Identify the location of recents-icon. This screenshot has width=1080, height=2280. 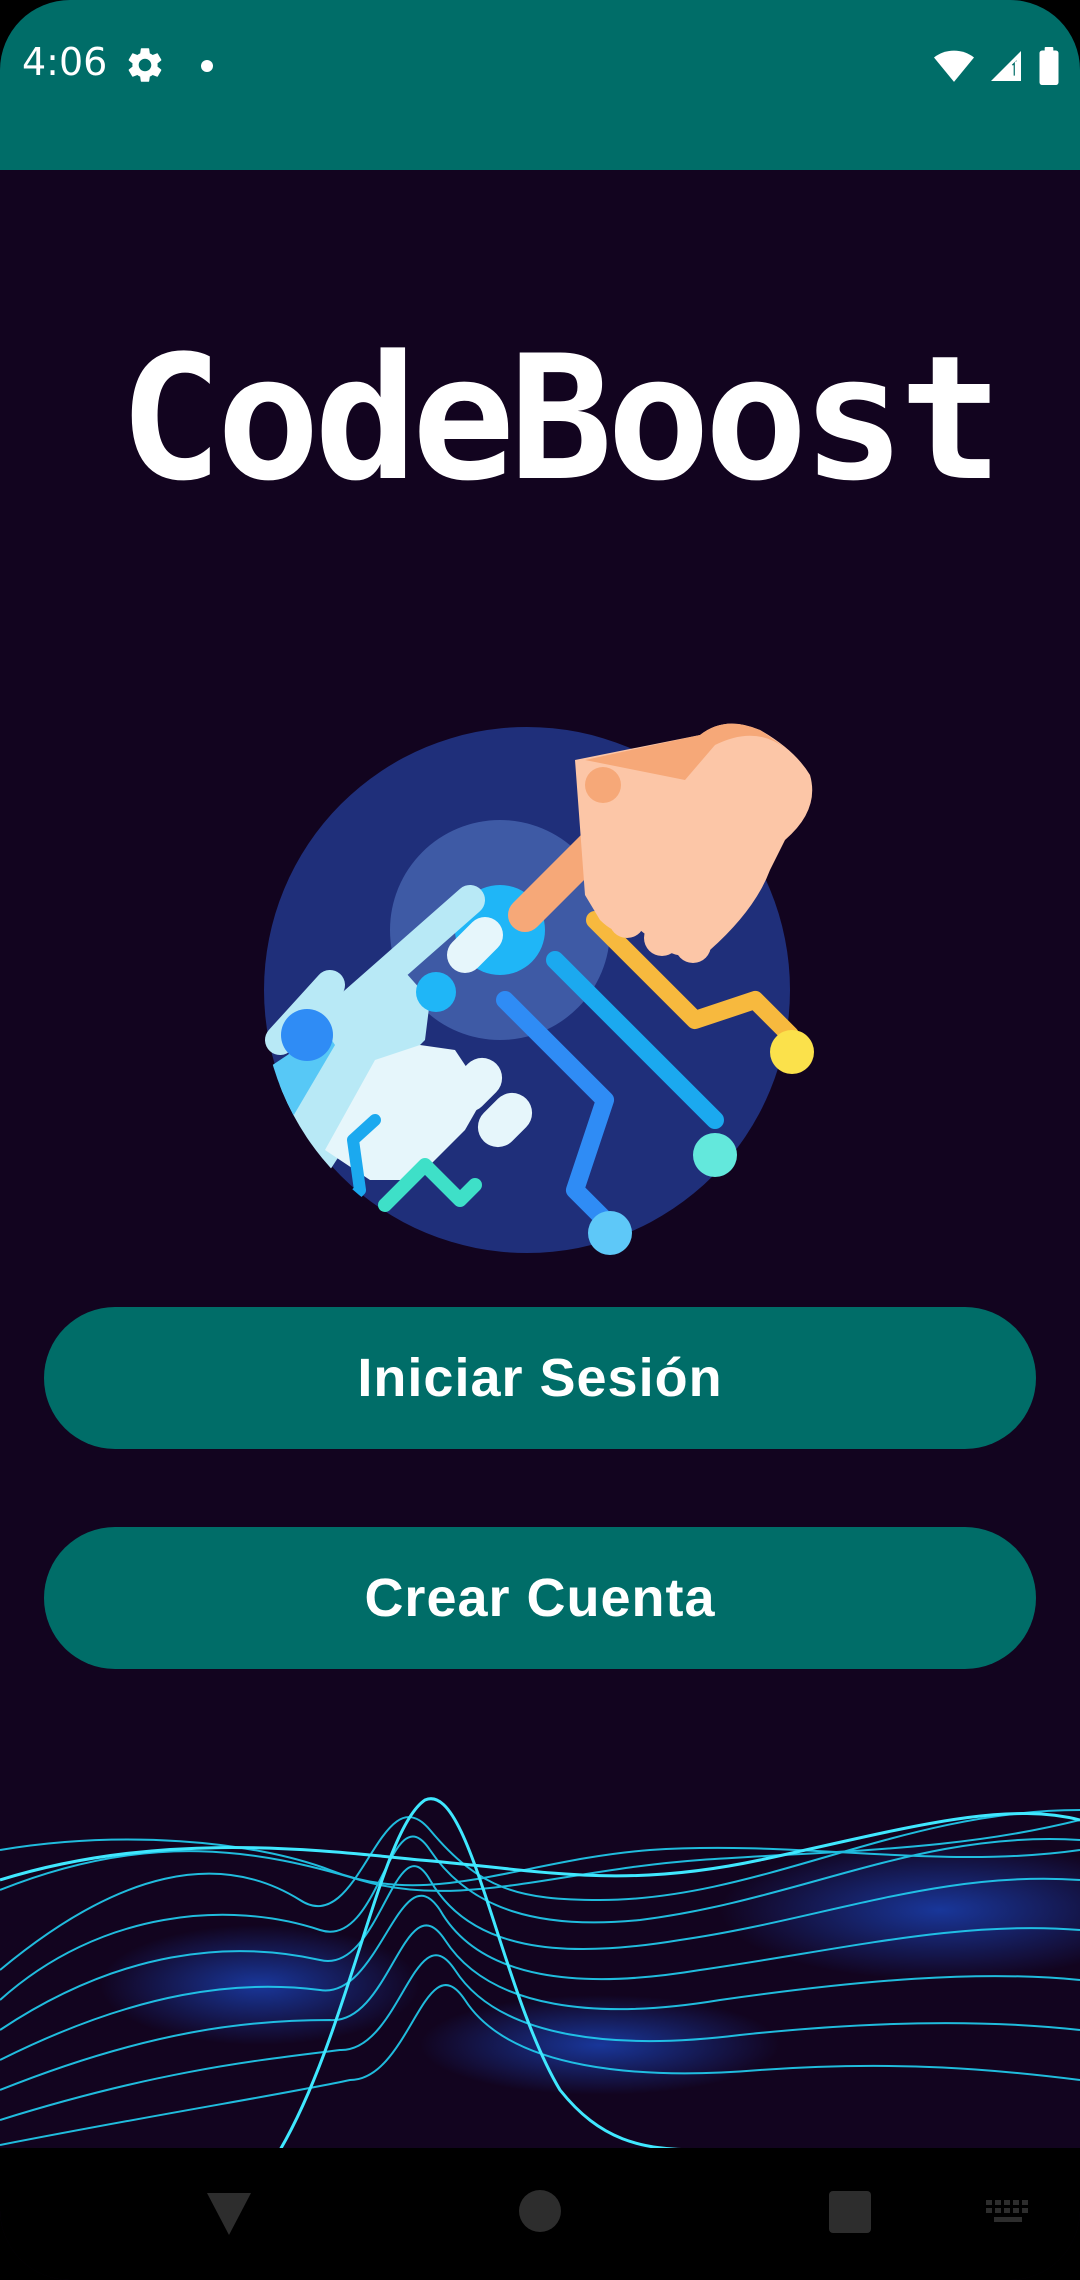
(850, 2212).